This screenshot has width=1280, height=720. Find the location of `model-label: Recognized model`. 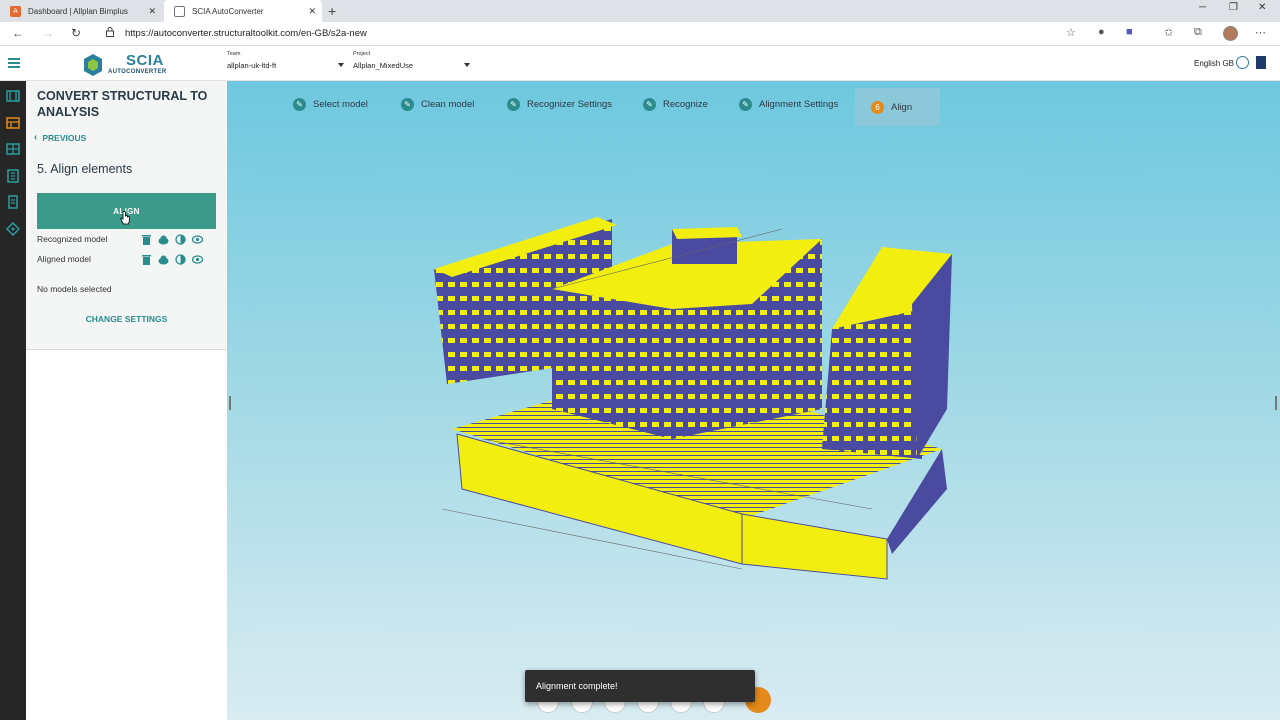

model-label: Recognized model is located at coordinates (72, 239).